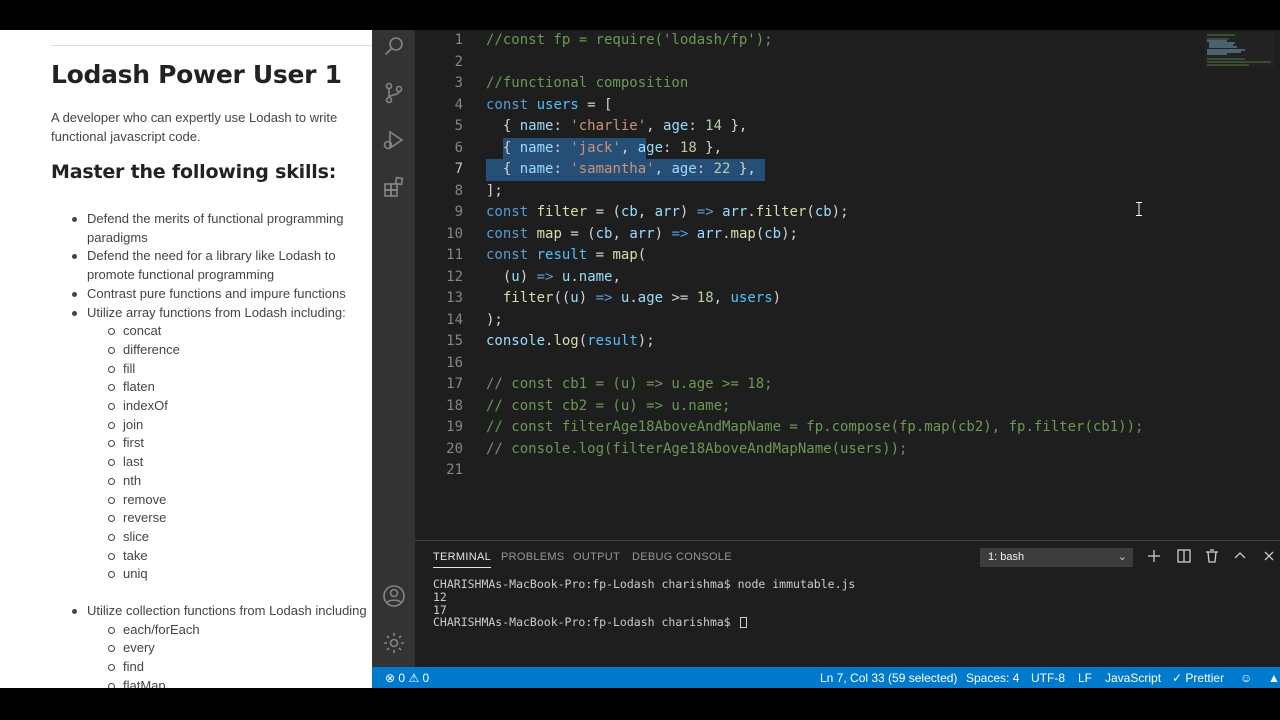  I want to click on array-function-item: last, so click(125, 462).